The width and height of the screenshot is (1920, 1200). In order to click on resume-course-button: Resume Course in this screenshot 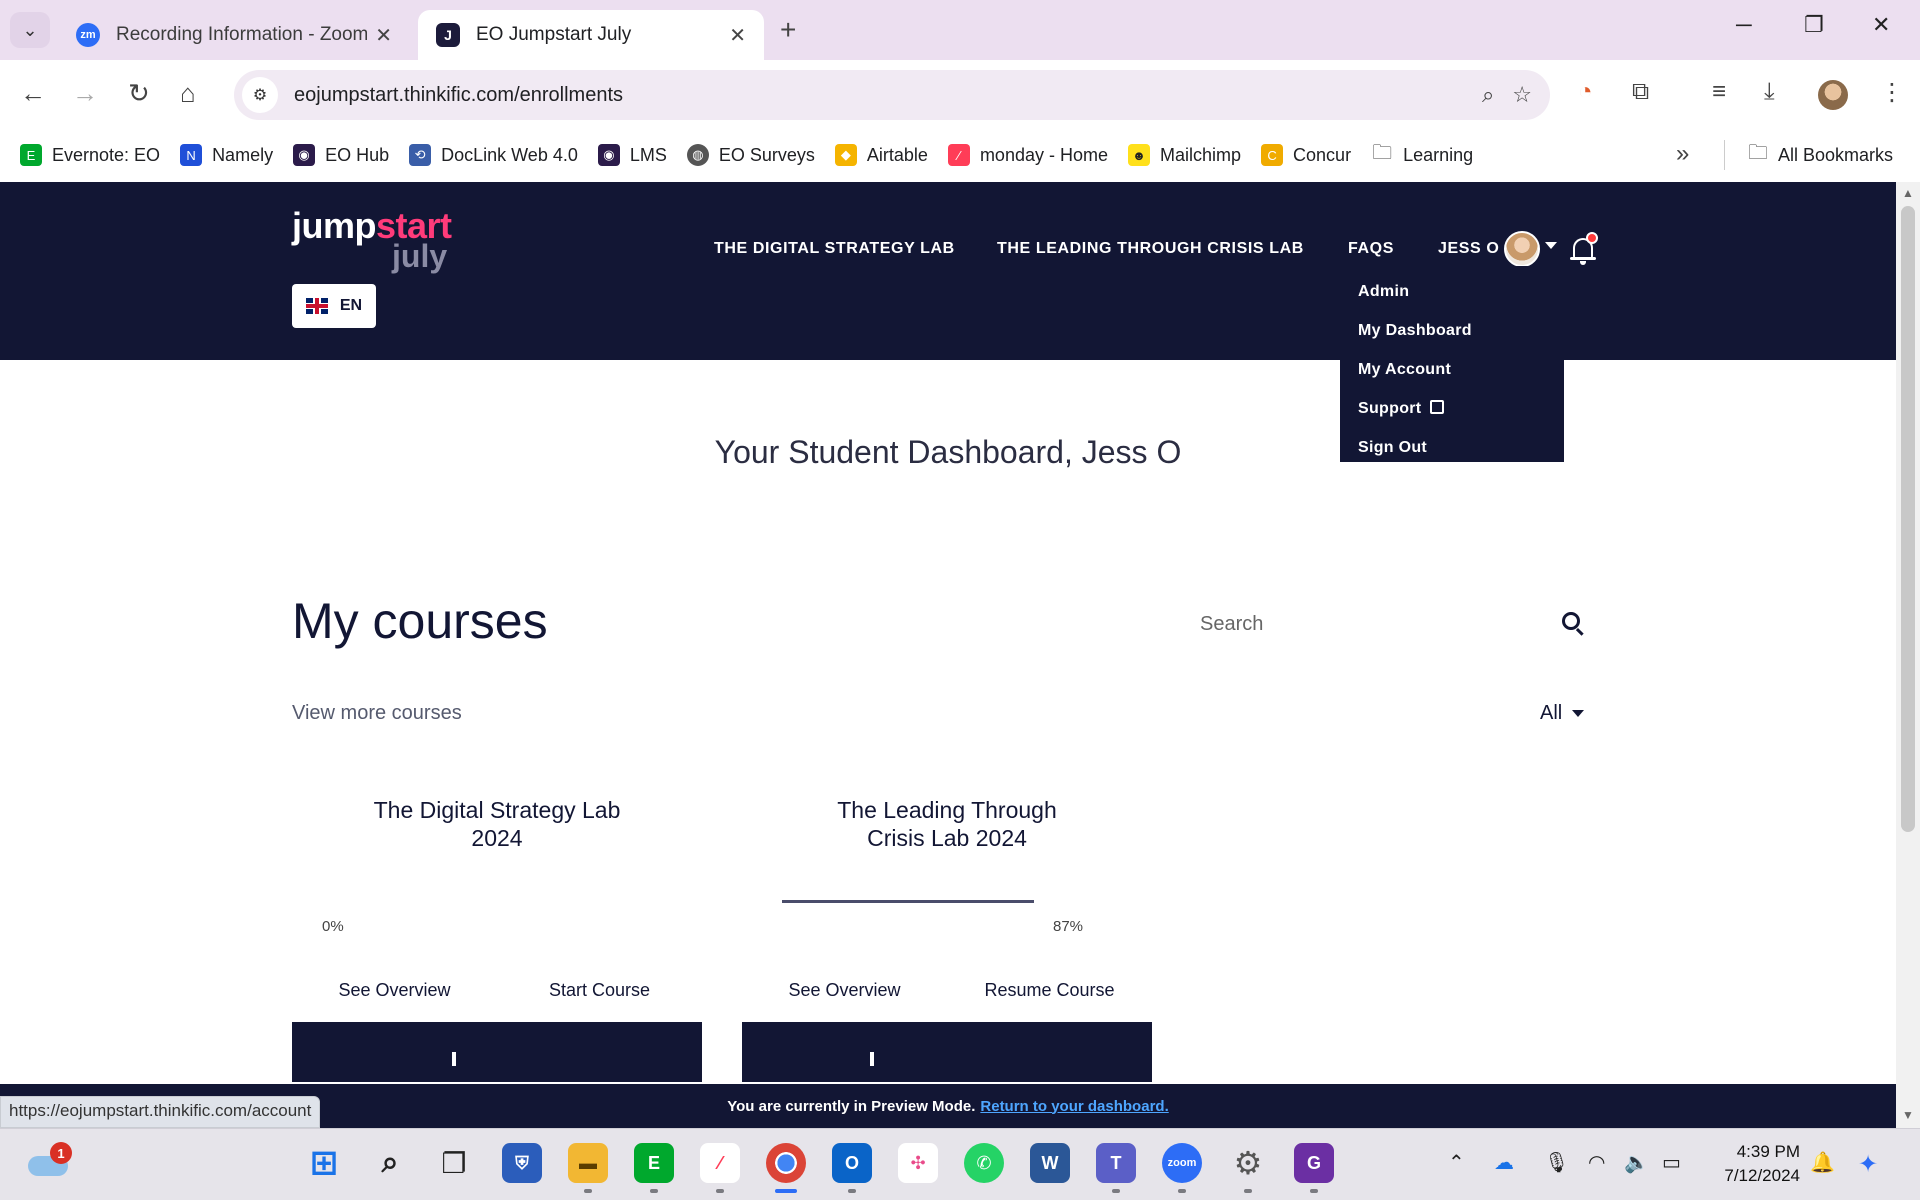, I will do `click(1049, 990)`.